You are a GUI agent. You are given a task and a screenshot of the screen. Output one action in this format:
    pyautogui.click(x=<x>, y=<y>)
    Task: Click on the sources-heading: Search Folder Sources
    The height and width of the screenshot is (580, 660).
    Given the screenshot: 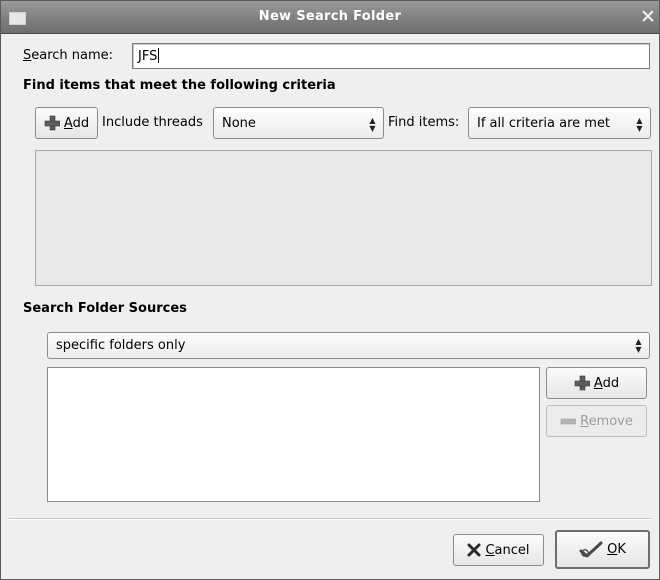 What is the action you would take?
    pyautogui.click(x=105, y=308)
    